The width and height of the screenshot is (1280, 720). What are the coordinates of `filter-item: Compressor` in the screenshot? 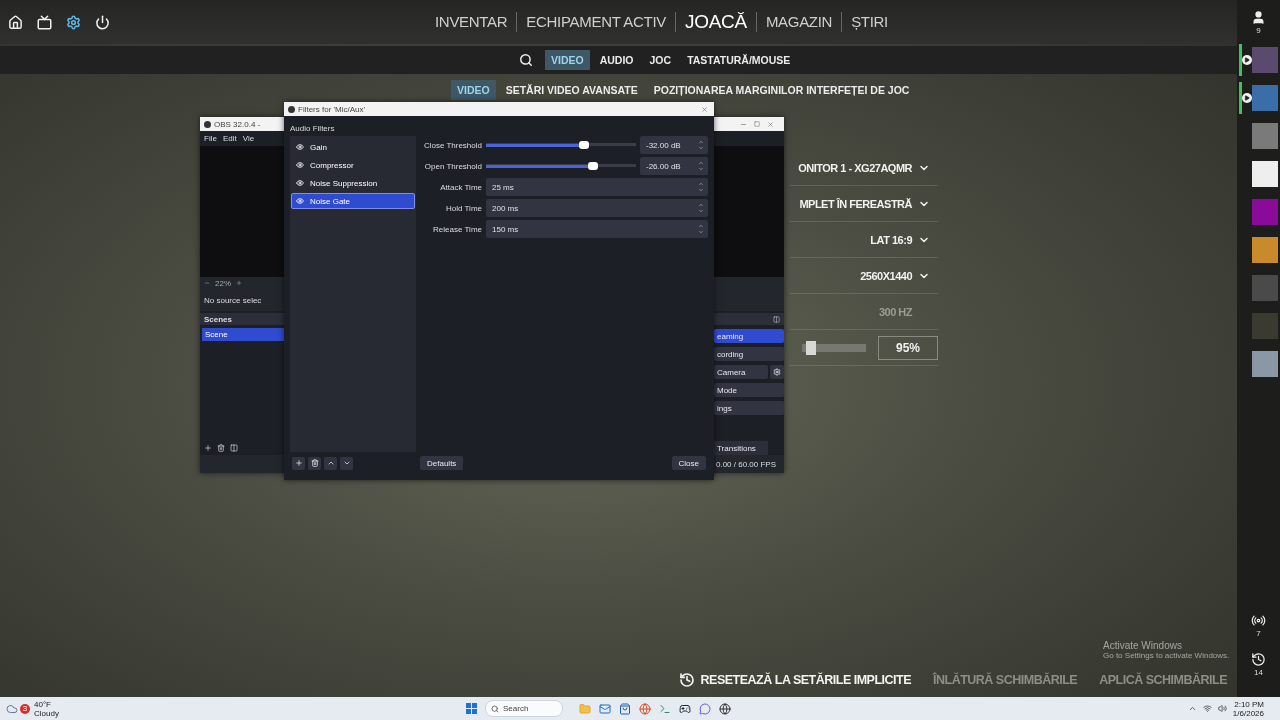 It's located at (353, 165).